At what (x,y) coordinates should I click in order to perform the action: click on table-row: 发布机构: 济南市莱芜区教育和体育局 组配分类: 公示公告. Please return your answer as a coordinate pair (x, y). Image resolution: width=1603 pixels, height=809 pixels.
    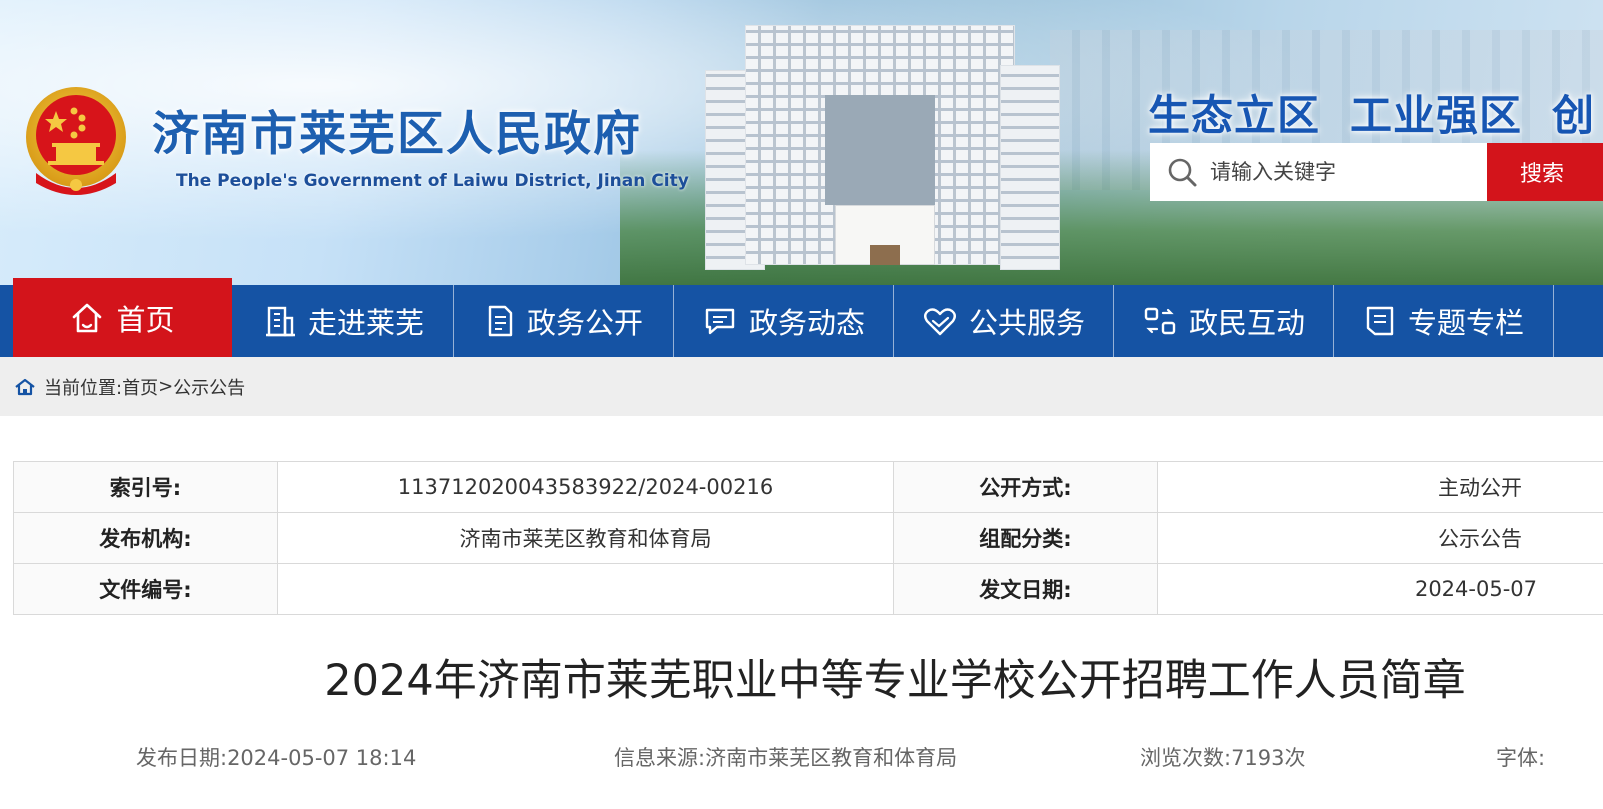
    Looking at the image, I should click on (808, 538).